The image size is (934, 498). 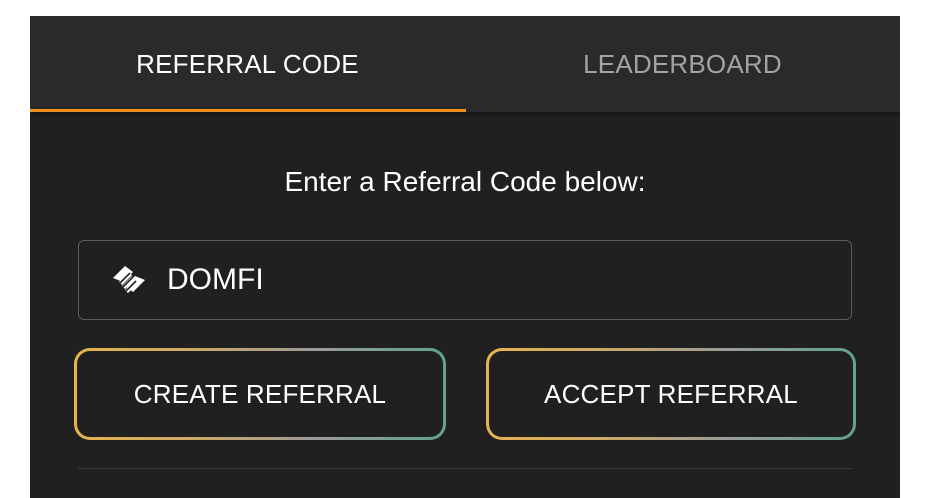 I want to click on accept-referral-button: ACCEPT REFERRAL, so click(x=671, y=394).